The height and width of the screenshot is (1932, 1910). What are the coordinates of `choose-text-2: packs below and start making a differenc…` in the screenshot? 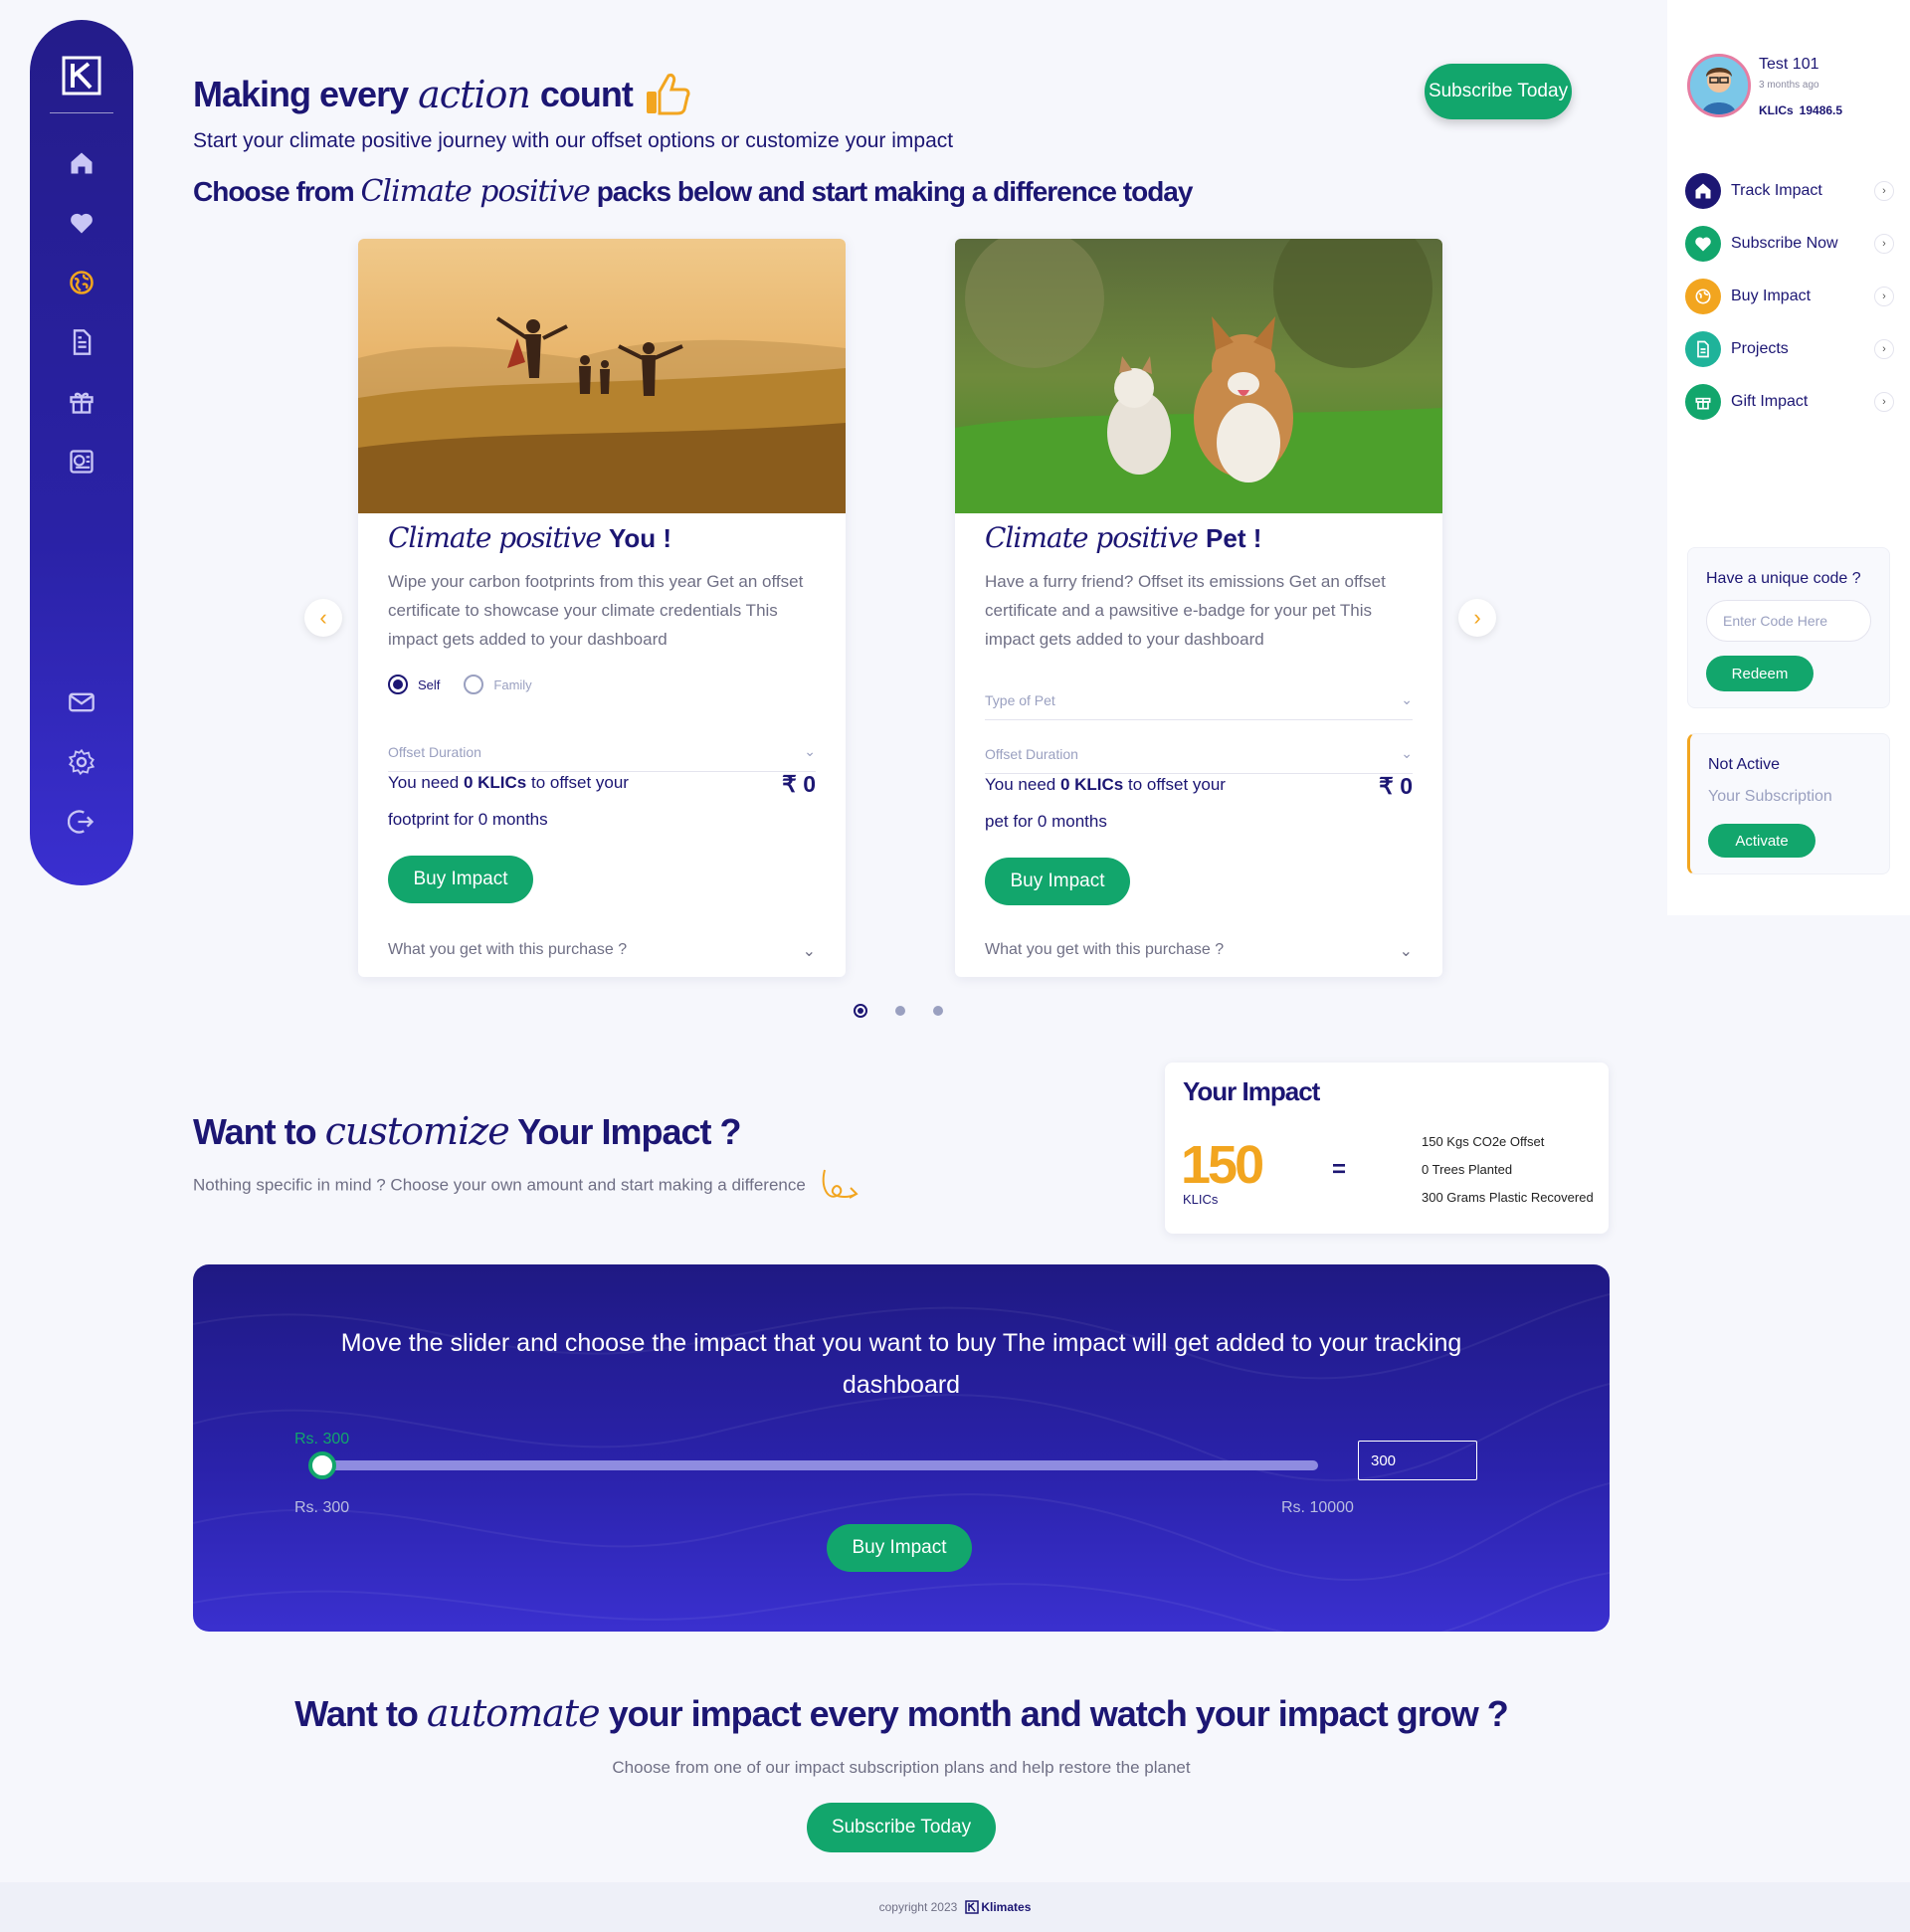 It's located at (895, 191).